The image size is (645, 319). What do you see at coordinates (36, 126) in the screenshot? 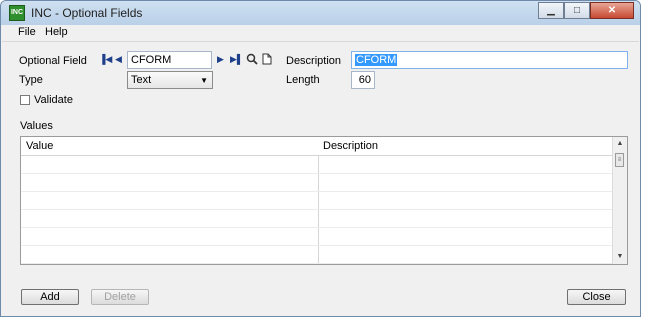
I see `values-section-label: Values` at bounding box center [36, 126].